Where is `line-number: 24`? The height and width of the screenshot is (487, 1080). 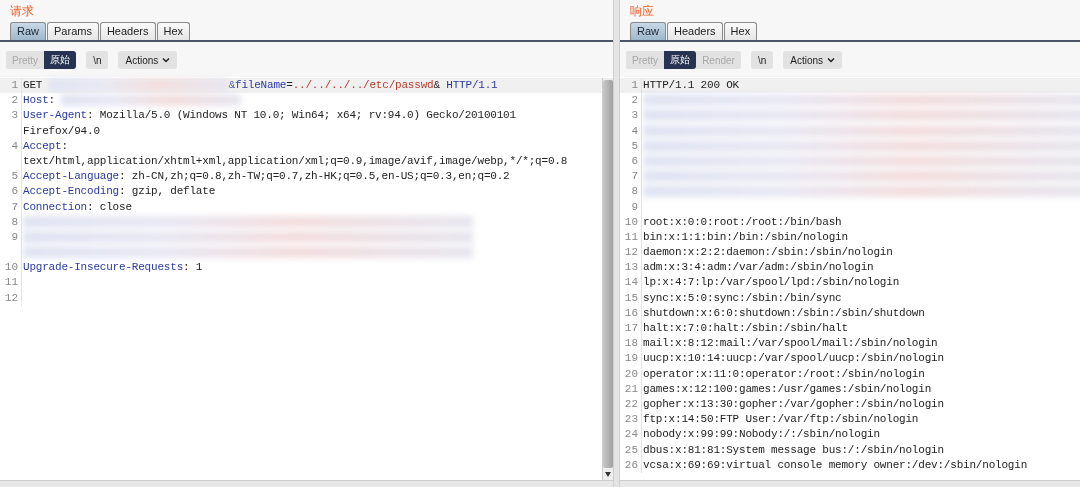 line-number: 24 is located at coordinates (631, 434).